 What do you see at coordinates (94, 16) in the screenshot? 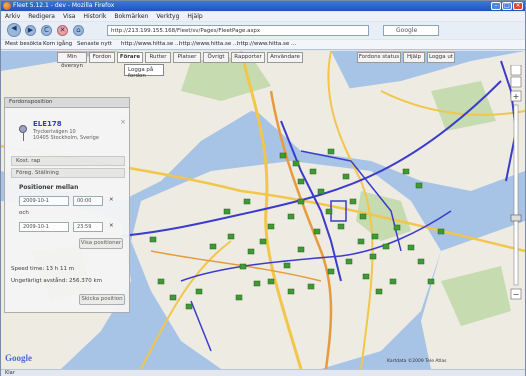
I see `menu-historik: Historik` at bounding box center [94, 16].